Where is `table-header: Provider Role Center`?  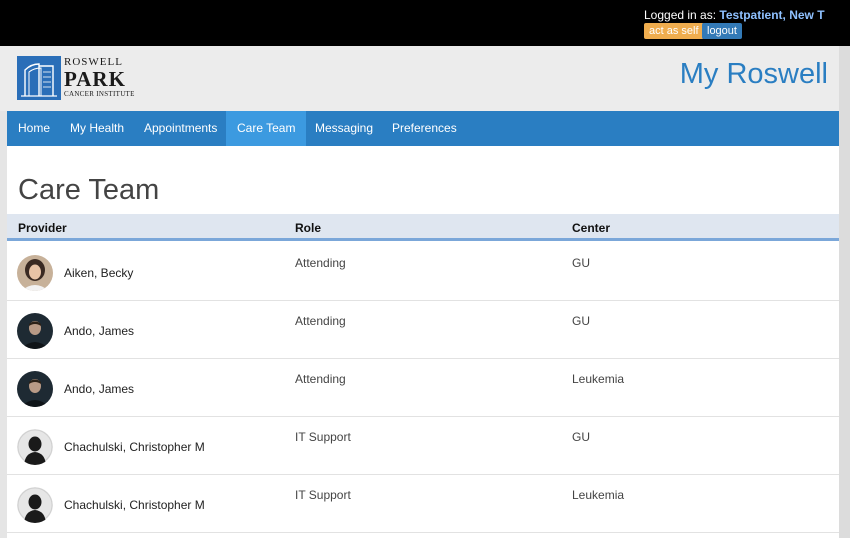
table-header: Provider Role Center is located at coordinates (423, 227).